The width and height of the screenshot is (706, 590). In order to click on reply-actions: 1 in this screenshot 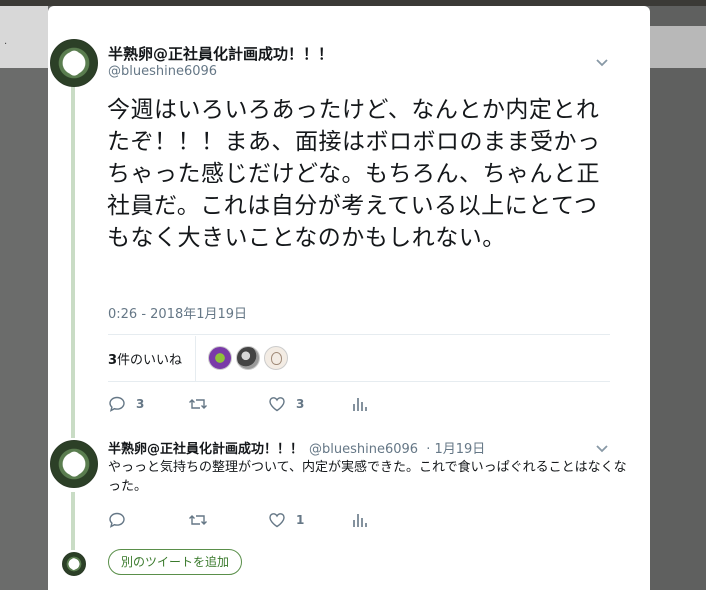, I will do `click(318, 520)`.